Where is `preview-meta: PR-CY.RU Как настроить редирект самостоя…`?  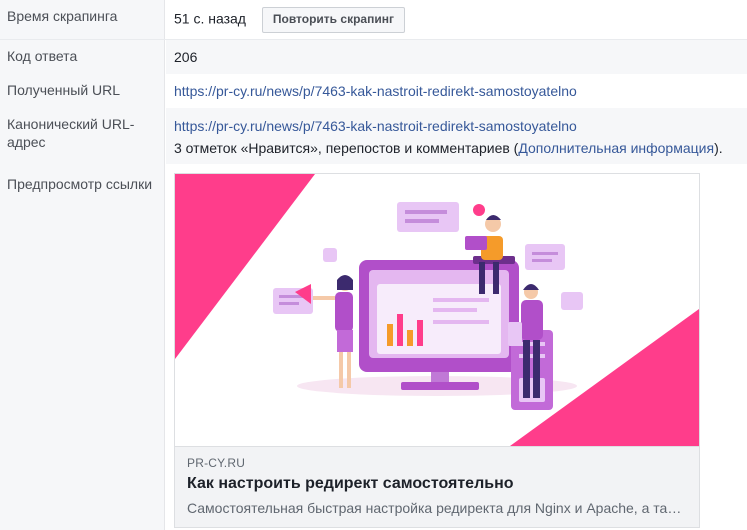 preview-meta: PR-CY.RU Как настроить редирект самостоя… is located at coordinates (437, 486).